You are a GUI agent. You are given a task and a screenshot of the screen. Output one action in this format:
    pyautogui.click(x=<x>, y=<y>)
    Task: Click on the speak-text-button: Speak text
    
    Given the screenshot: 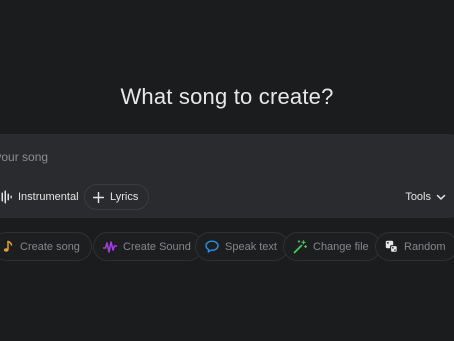 What is the action you would take?
    pyautogui.click(x=242, y=246)
    